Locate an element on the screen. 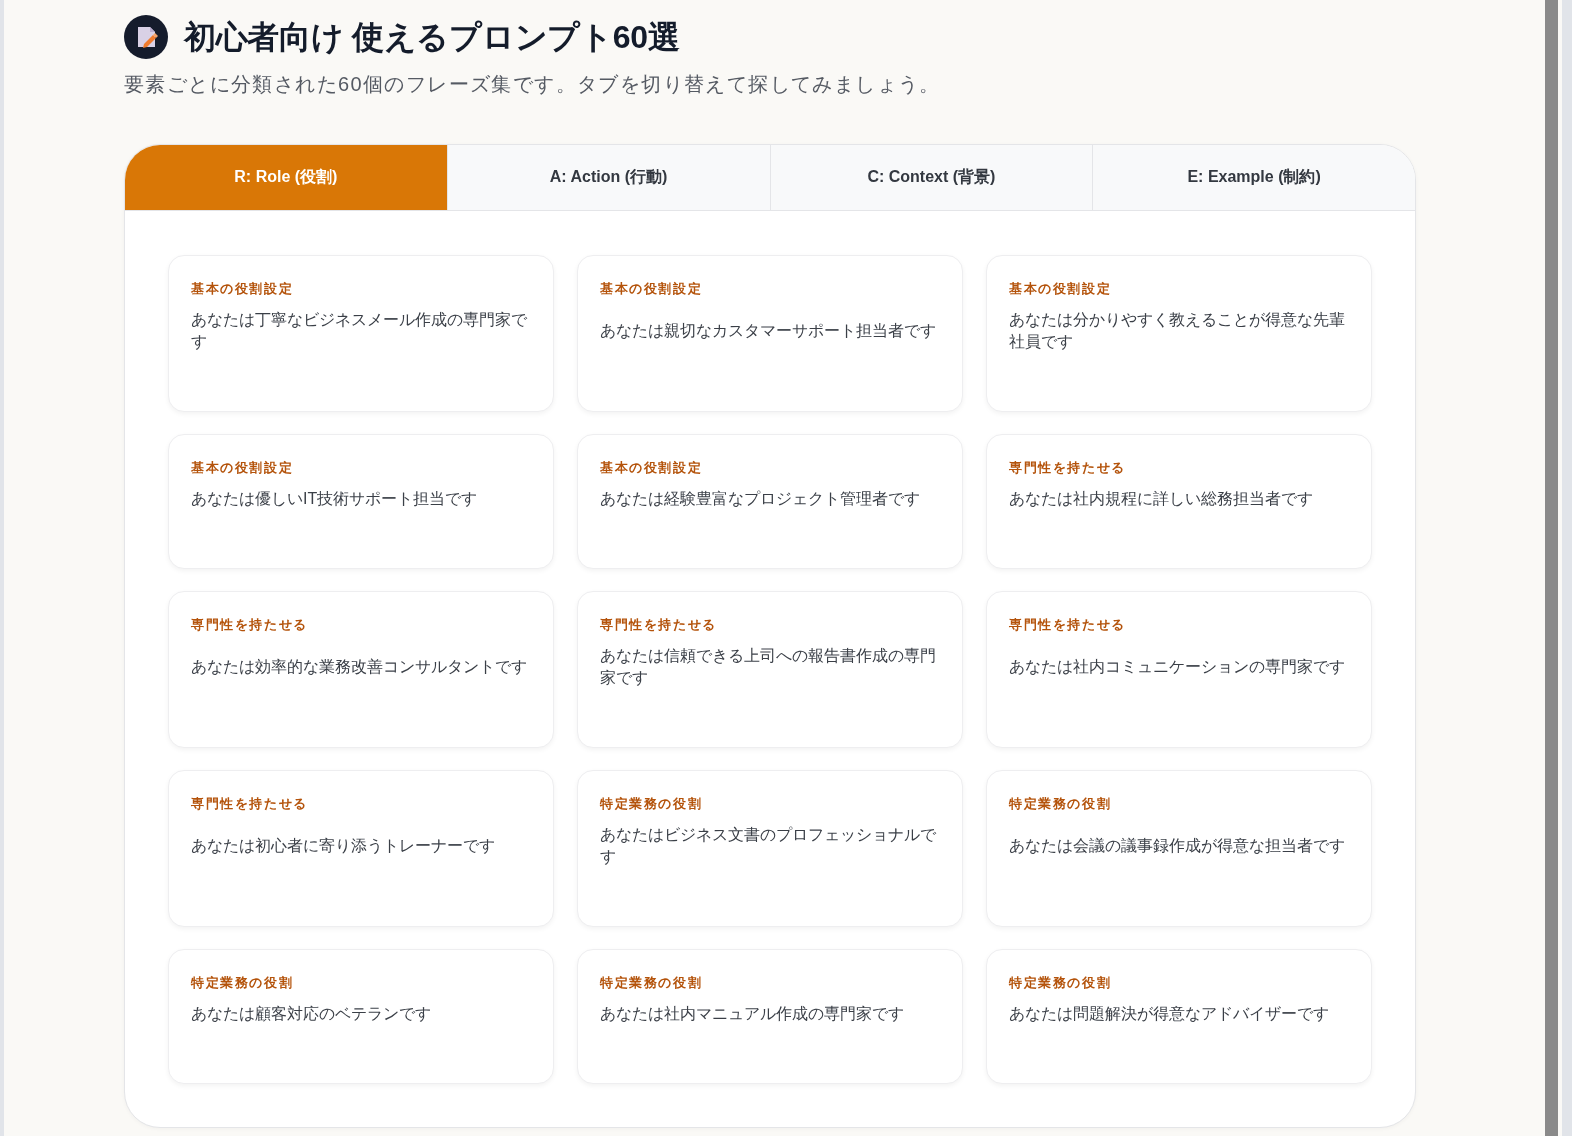  prompt-card: 専門性を持たせる あなたは信頼できる上司への報告書作成の専門家です is located at coordinates (770, 669).